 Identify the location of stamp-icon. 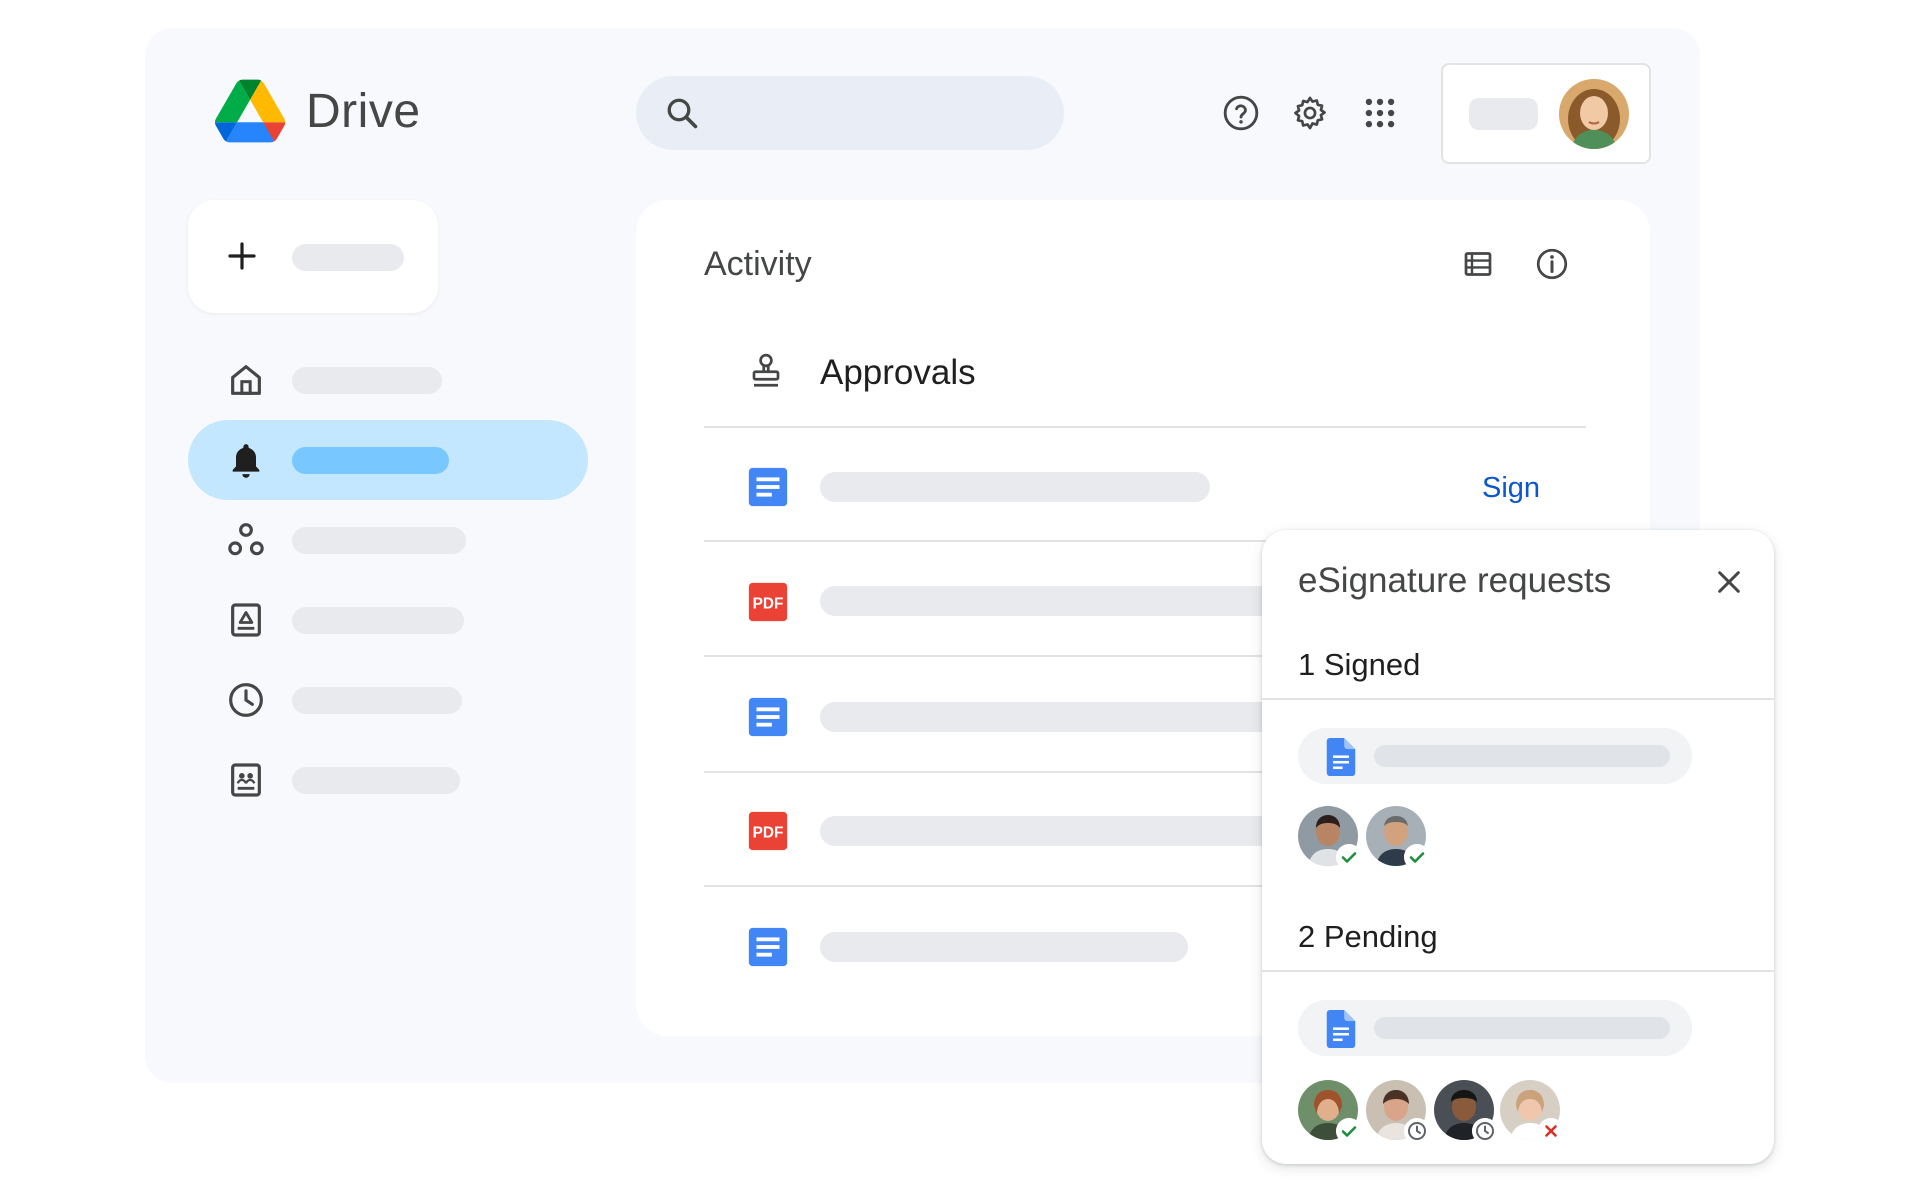
(766, 370).